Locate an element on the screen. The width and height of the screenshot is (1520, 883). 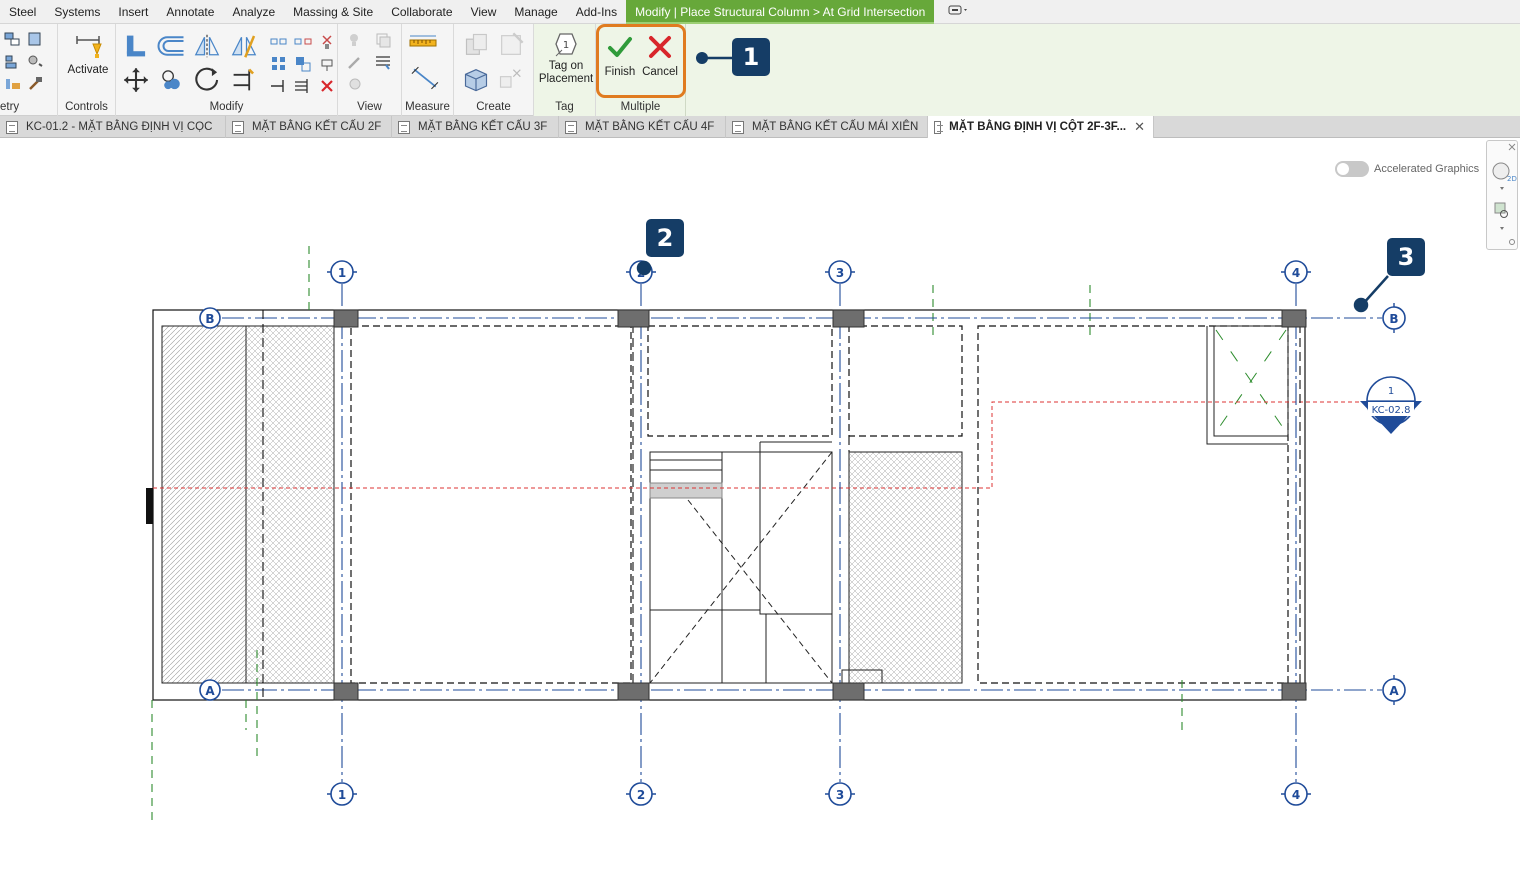
create-group-icon is located at coordinates (476, 79).